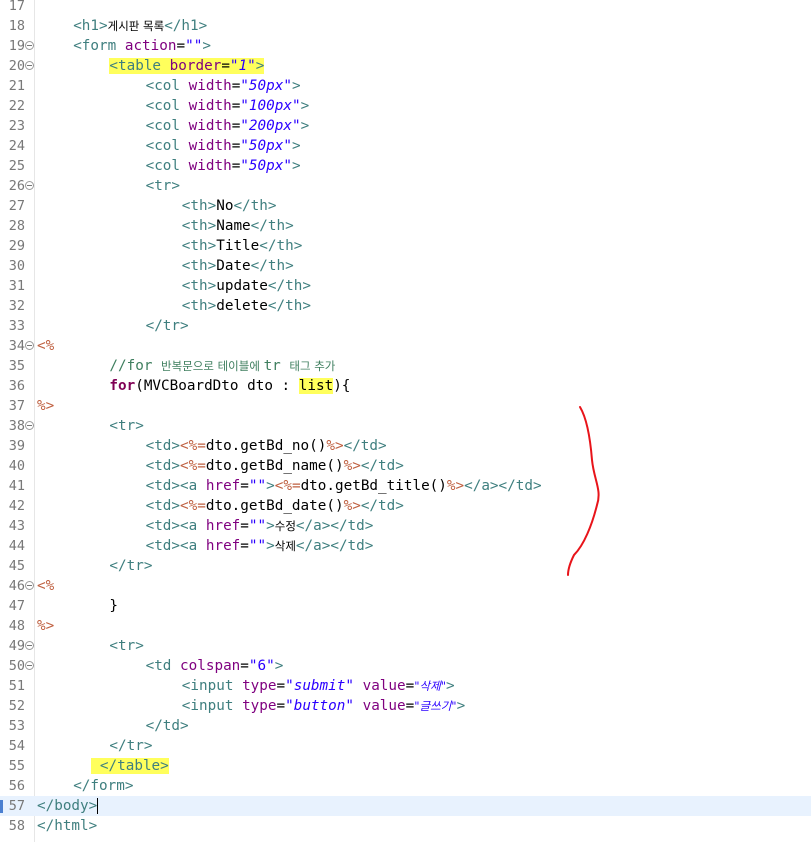 This screenshot has height=842, width=811. Describe the element at coordinates (16, 186) in the screenshot. I see `line-number: 26` at that location.